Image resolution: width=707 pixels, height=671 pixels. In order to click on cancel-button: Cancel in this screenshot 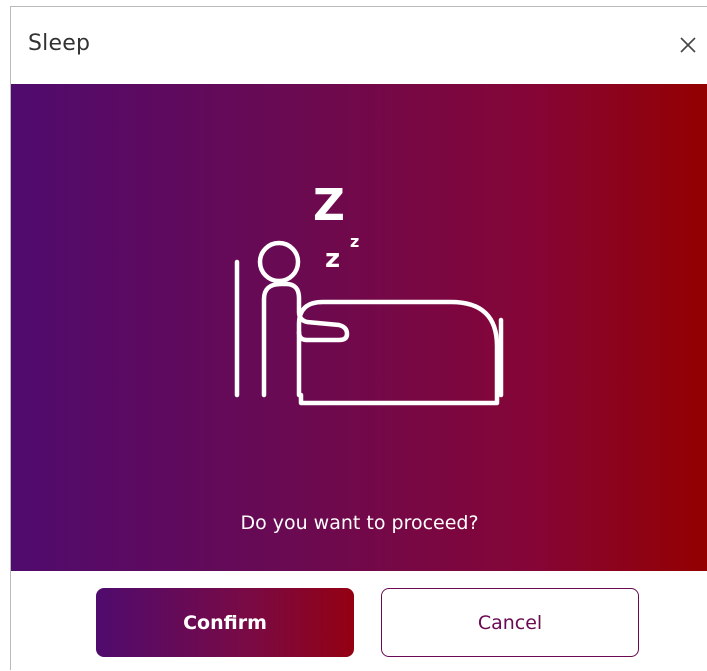, I will do `click(510, 622)`.